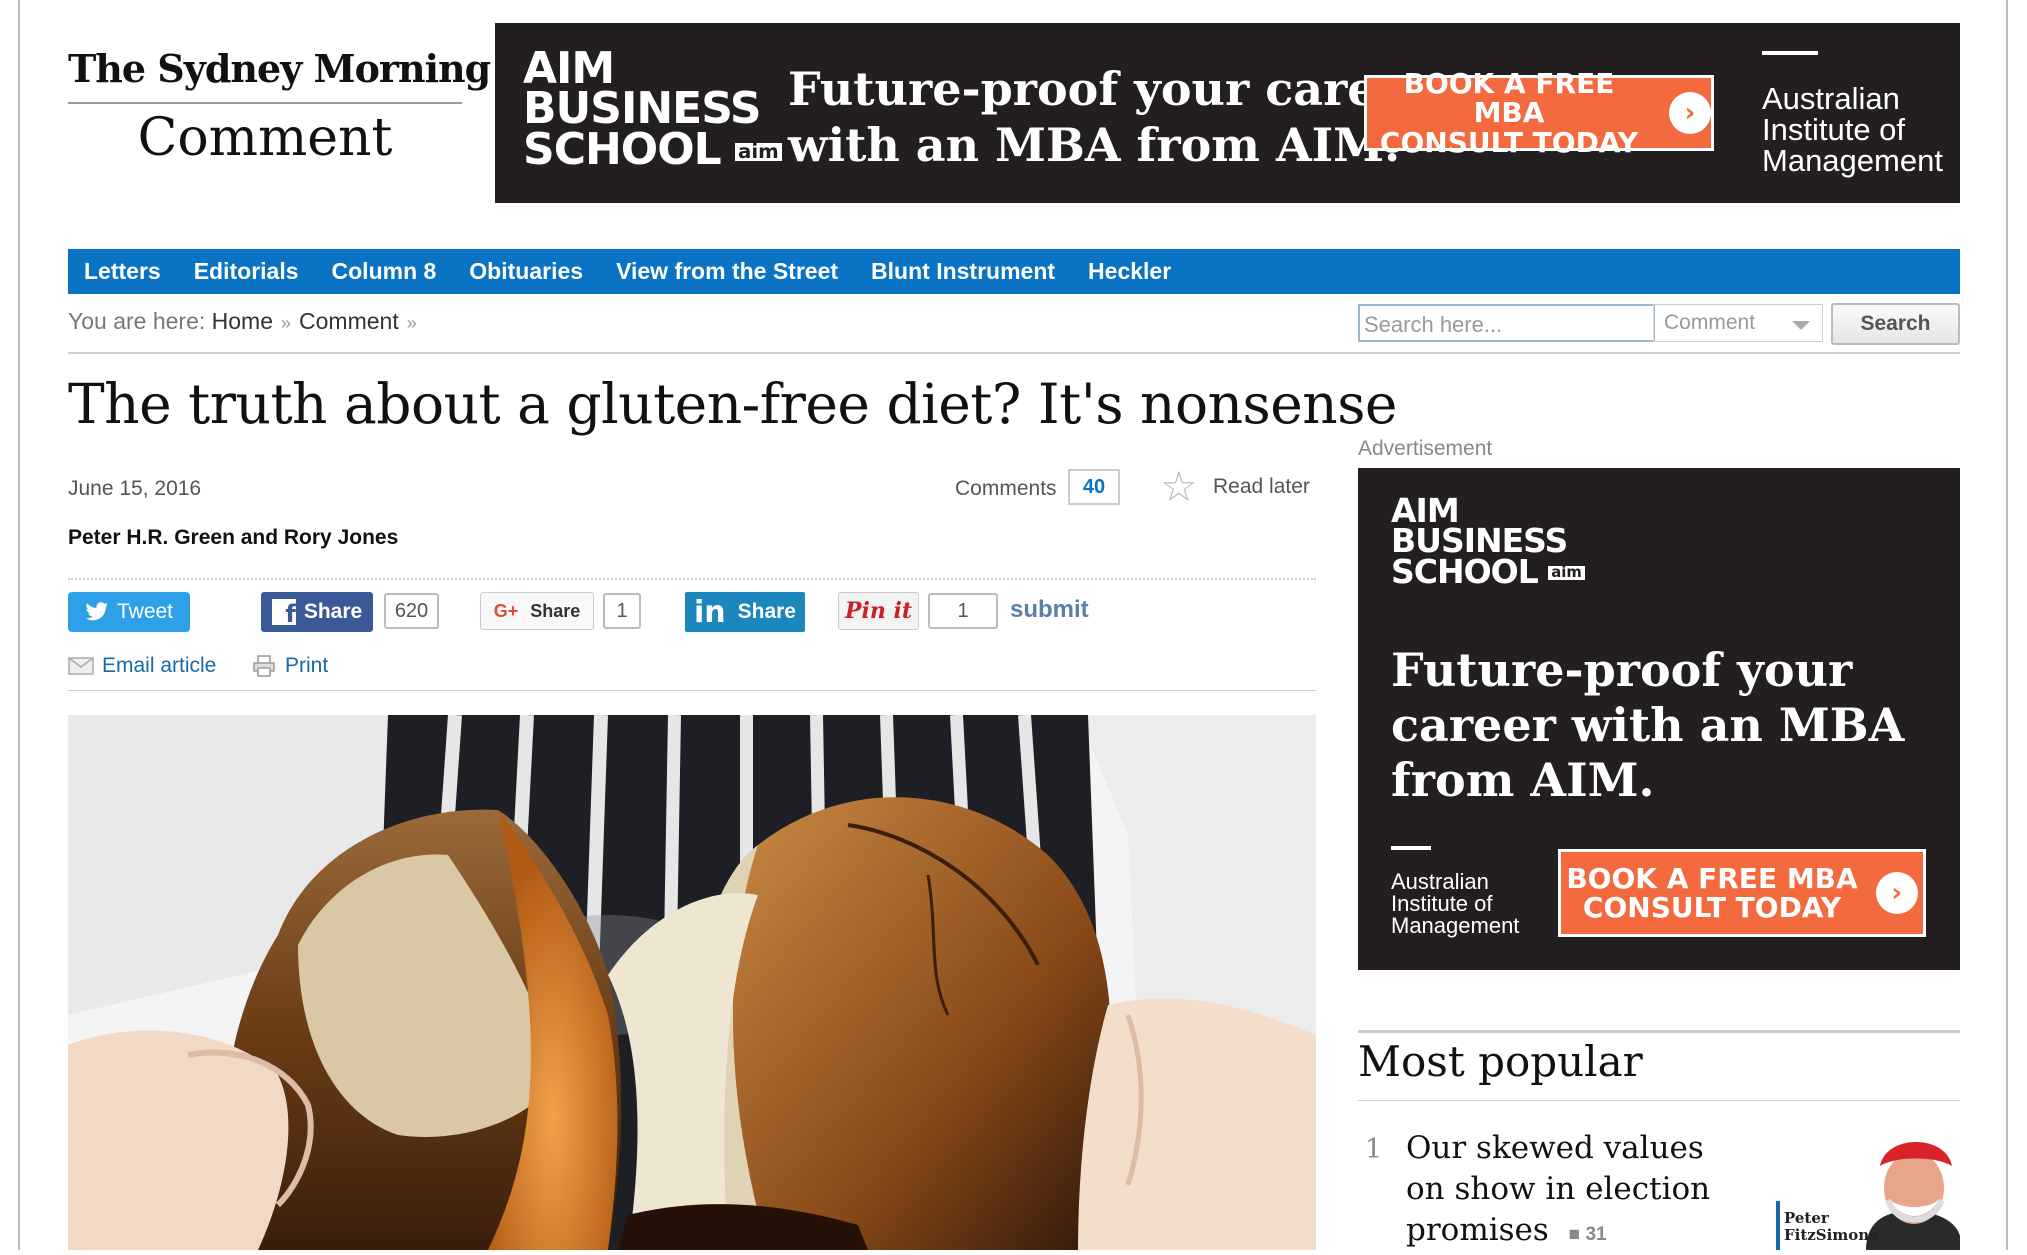 The image size is (2027, 1255). Describe the element at coordinates (1014, 353) in the screenshot. I see `header-divider` at that location.